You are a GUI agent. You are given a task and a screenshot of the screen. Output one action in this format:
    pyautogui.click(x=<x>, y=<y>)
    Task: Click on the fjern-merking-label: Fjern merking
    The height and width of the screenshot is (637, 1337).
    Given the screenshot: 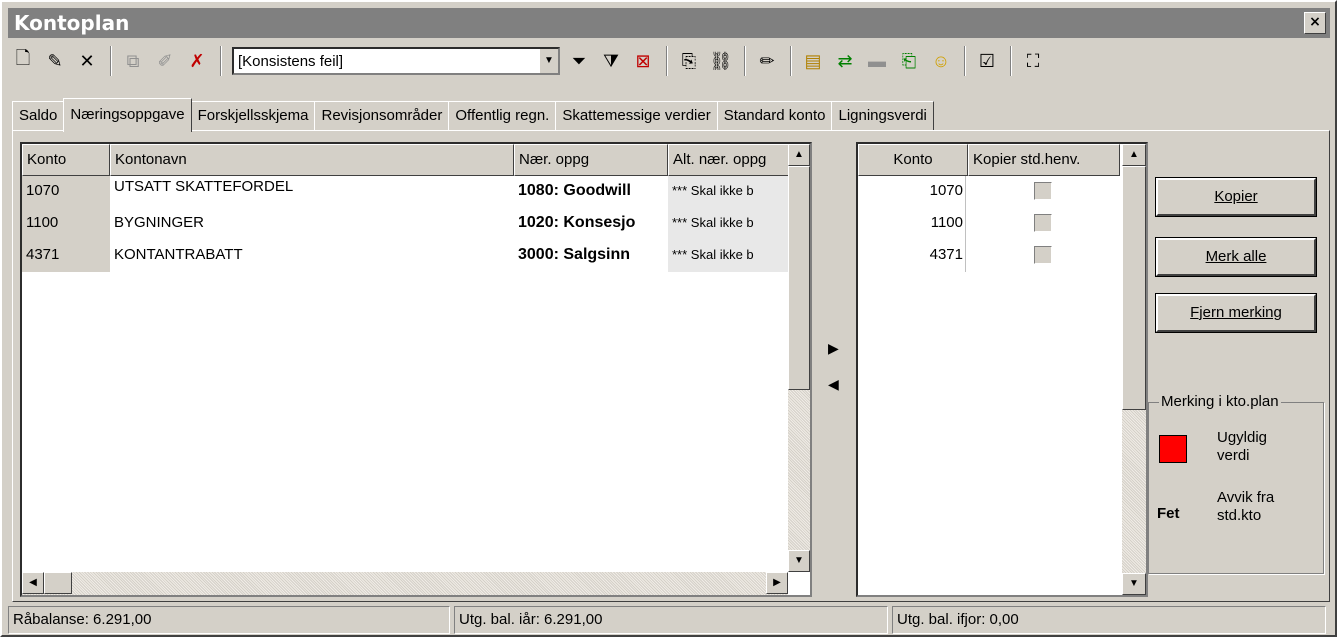 What is the action you would take?
    pyautogui.click(x=1236, y=312)
    